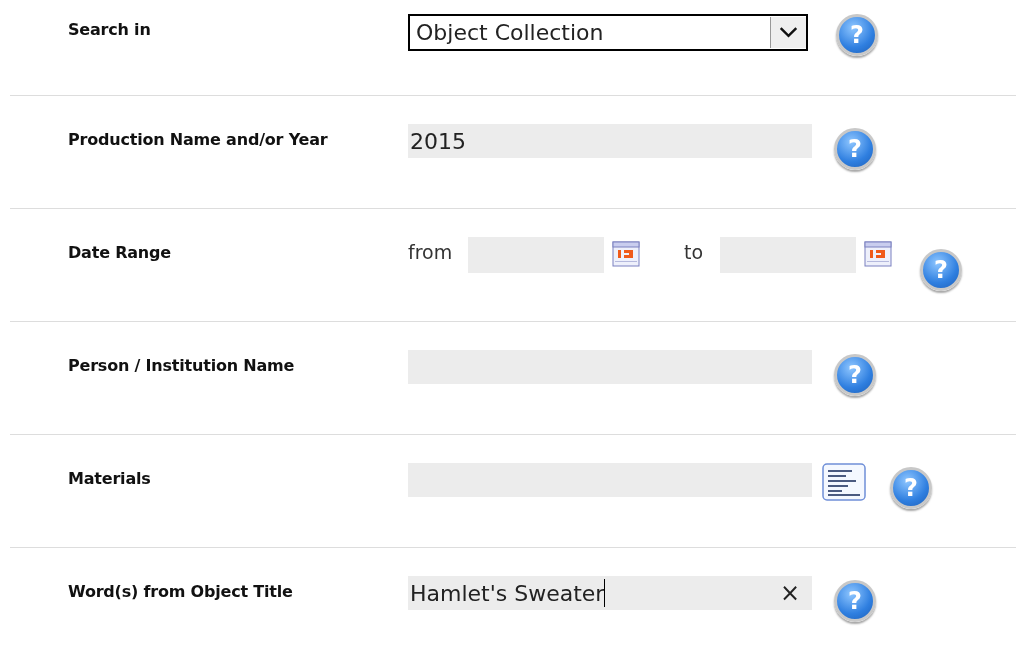 This screenshot has width=1016, height=654. I want to click on clear-button: ×, so click(789, 593).